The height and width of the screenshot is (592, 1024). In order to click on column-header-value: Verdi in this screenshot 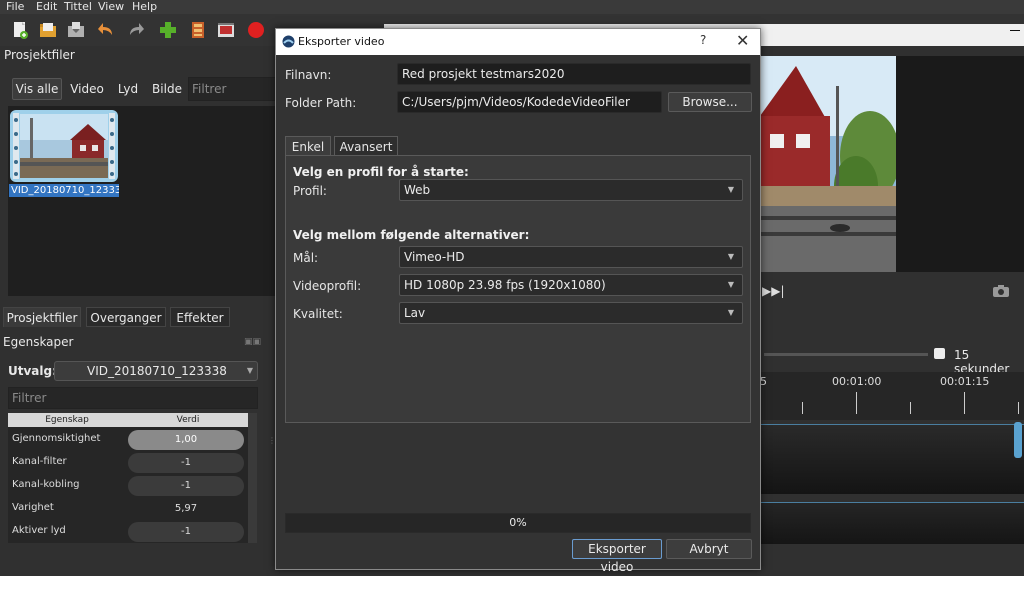, I will do `click(188, 420)`.